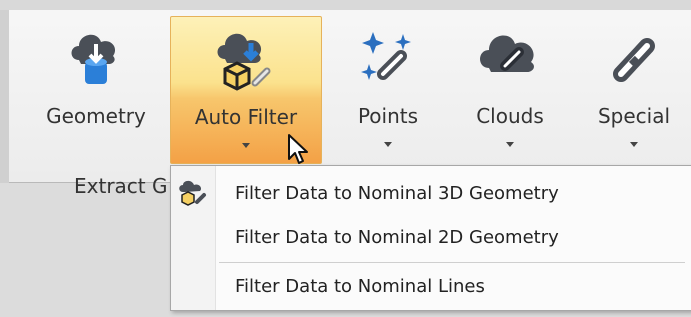  I want to click on menu-item-filter-2d-geometry: Filter Data to Nominal 2D Geometry, so click(431, 237).